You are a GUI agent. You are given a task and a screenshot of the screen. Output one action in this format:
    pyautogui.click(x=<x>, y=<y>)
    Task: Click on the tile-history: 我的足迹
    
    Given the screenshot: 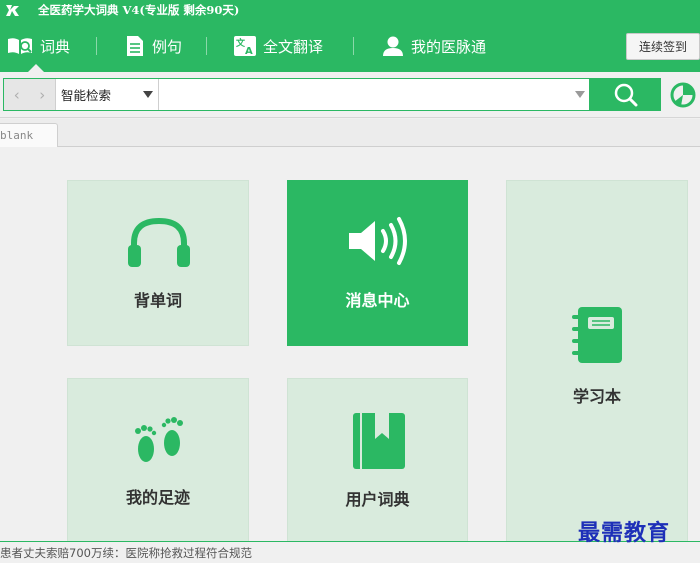 What is the action you would take?
    pyautogui.click(x=158, y=459)
    